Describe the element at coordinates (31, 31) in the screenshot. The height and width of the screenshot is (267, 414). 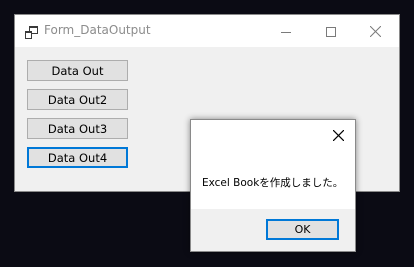
I see `app-window-icon` at that location.